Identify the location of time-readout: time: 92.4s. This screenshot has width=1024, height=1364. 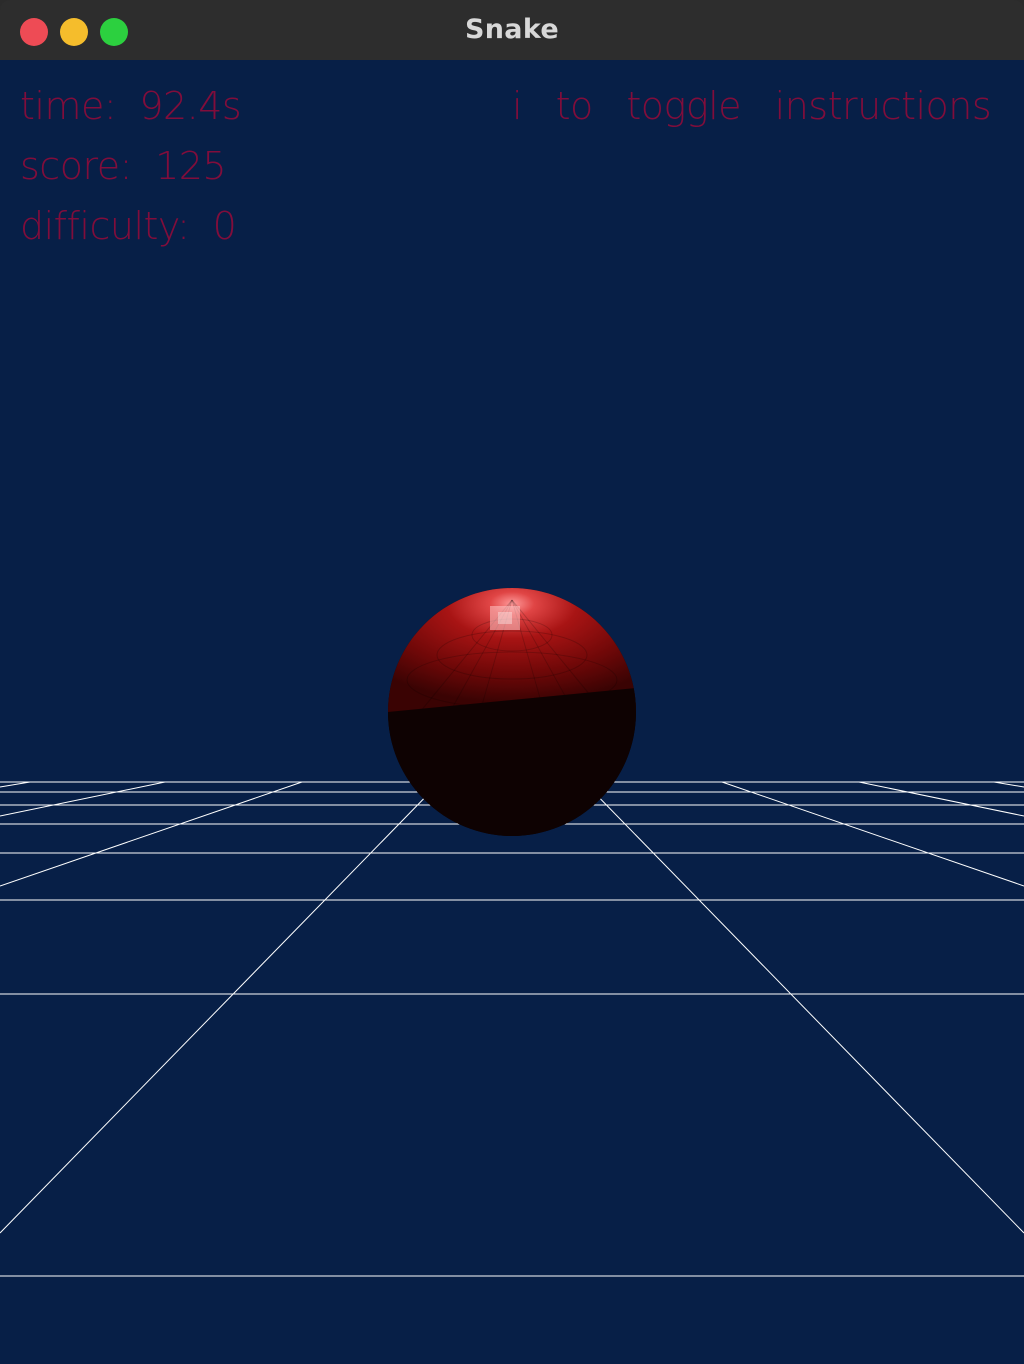
(131, 106).